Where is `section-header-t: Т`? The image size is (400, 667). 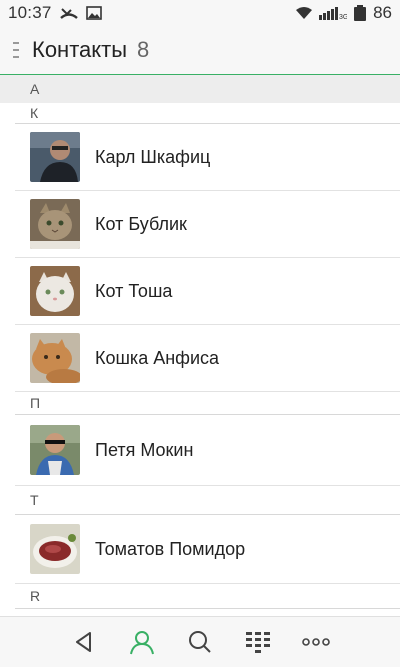
section-header-t: Т is located at coordinates (34, 500).